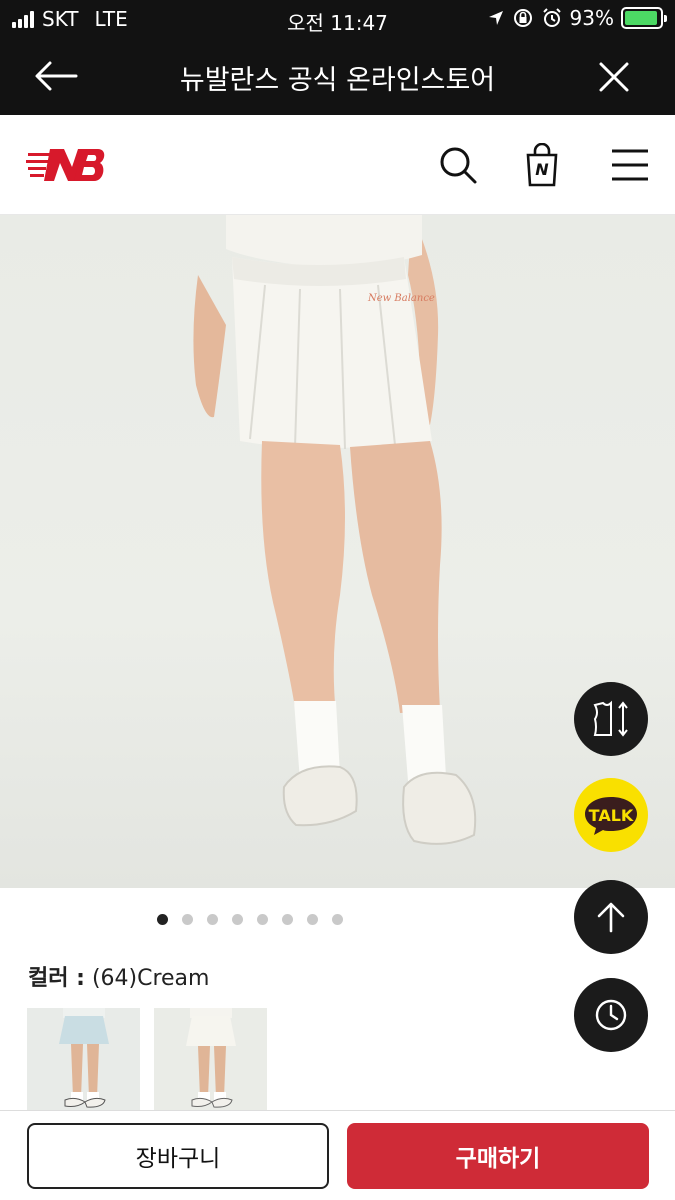 This screenshot has width=675, height=1200. What do you see at coordinates (337, 80) in the screenshot?
I see `webview-title: 뉴발란스 공식 온라인스토어` at bounding box center [337, 80].